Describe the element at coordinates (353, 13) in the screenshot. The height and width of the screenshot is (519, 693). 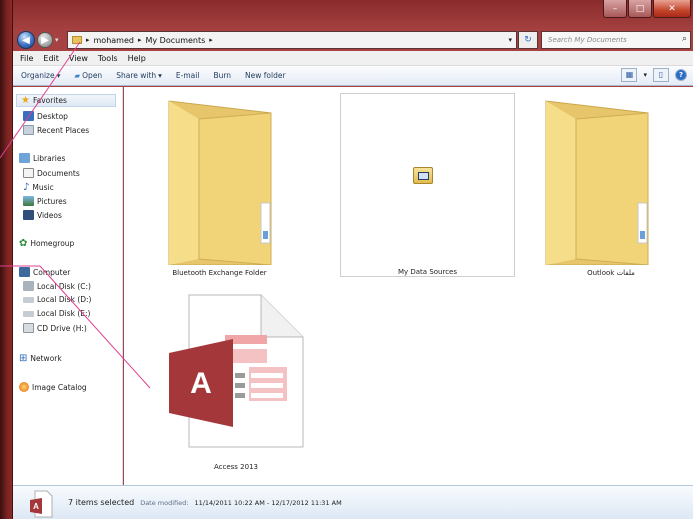
I see `title-bar: – □ ✕` at that location.